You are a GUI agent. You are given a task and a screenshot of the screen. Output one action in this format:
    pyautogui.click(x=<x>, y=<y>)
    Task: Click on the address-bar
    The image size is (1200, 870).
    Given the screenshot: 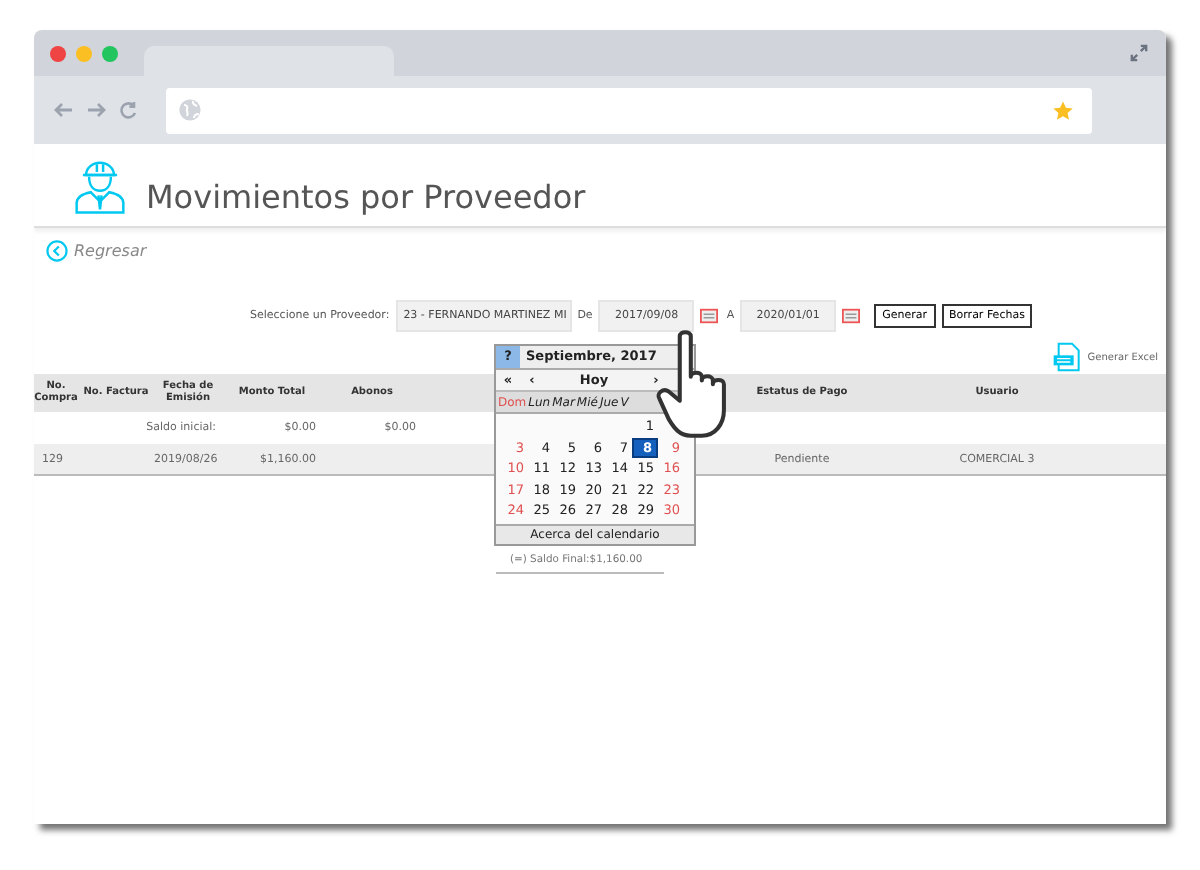 What is the action you would take?
    pyautogui.click(x=629, y=110)
    